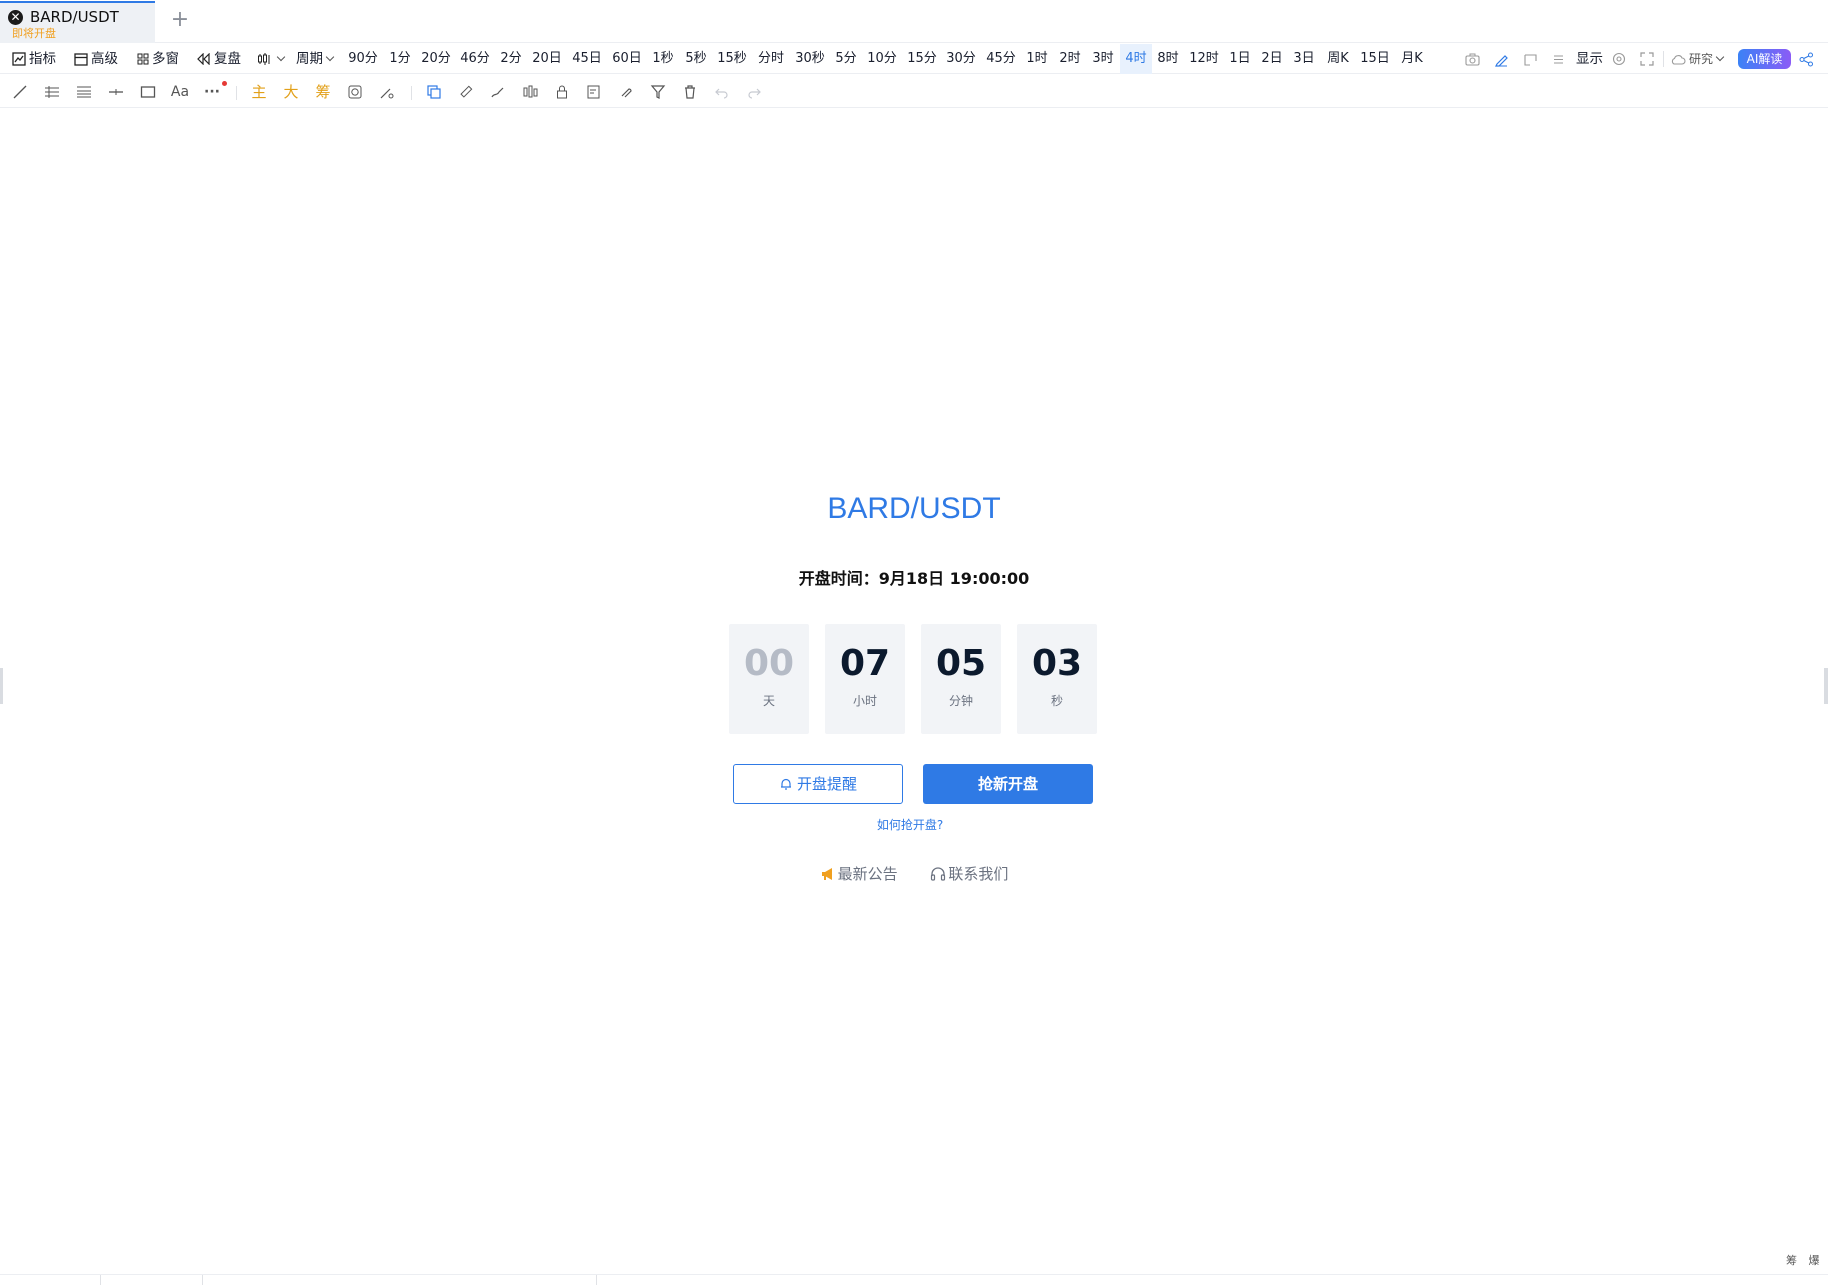  I want to click on period-timeshare: 分时, so click(771, 59).